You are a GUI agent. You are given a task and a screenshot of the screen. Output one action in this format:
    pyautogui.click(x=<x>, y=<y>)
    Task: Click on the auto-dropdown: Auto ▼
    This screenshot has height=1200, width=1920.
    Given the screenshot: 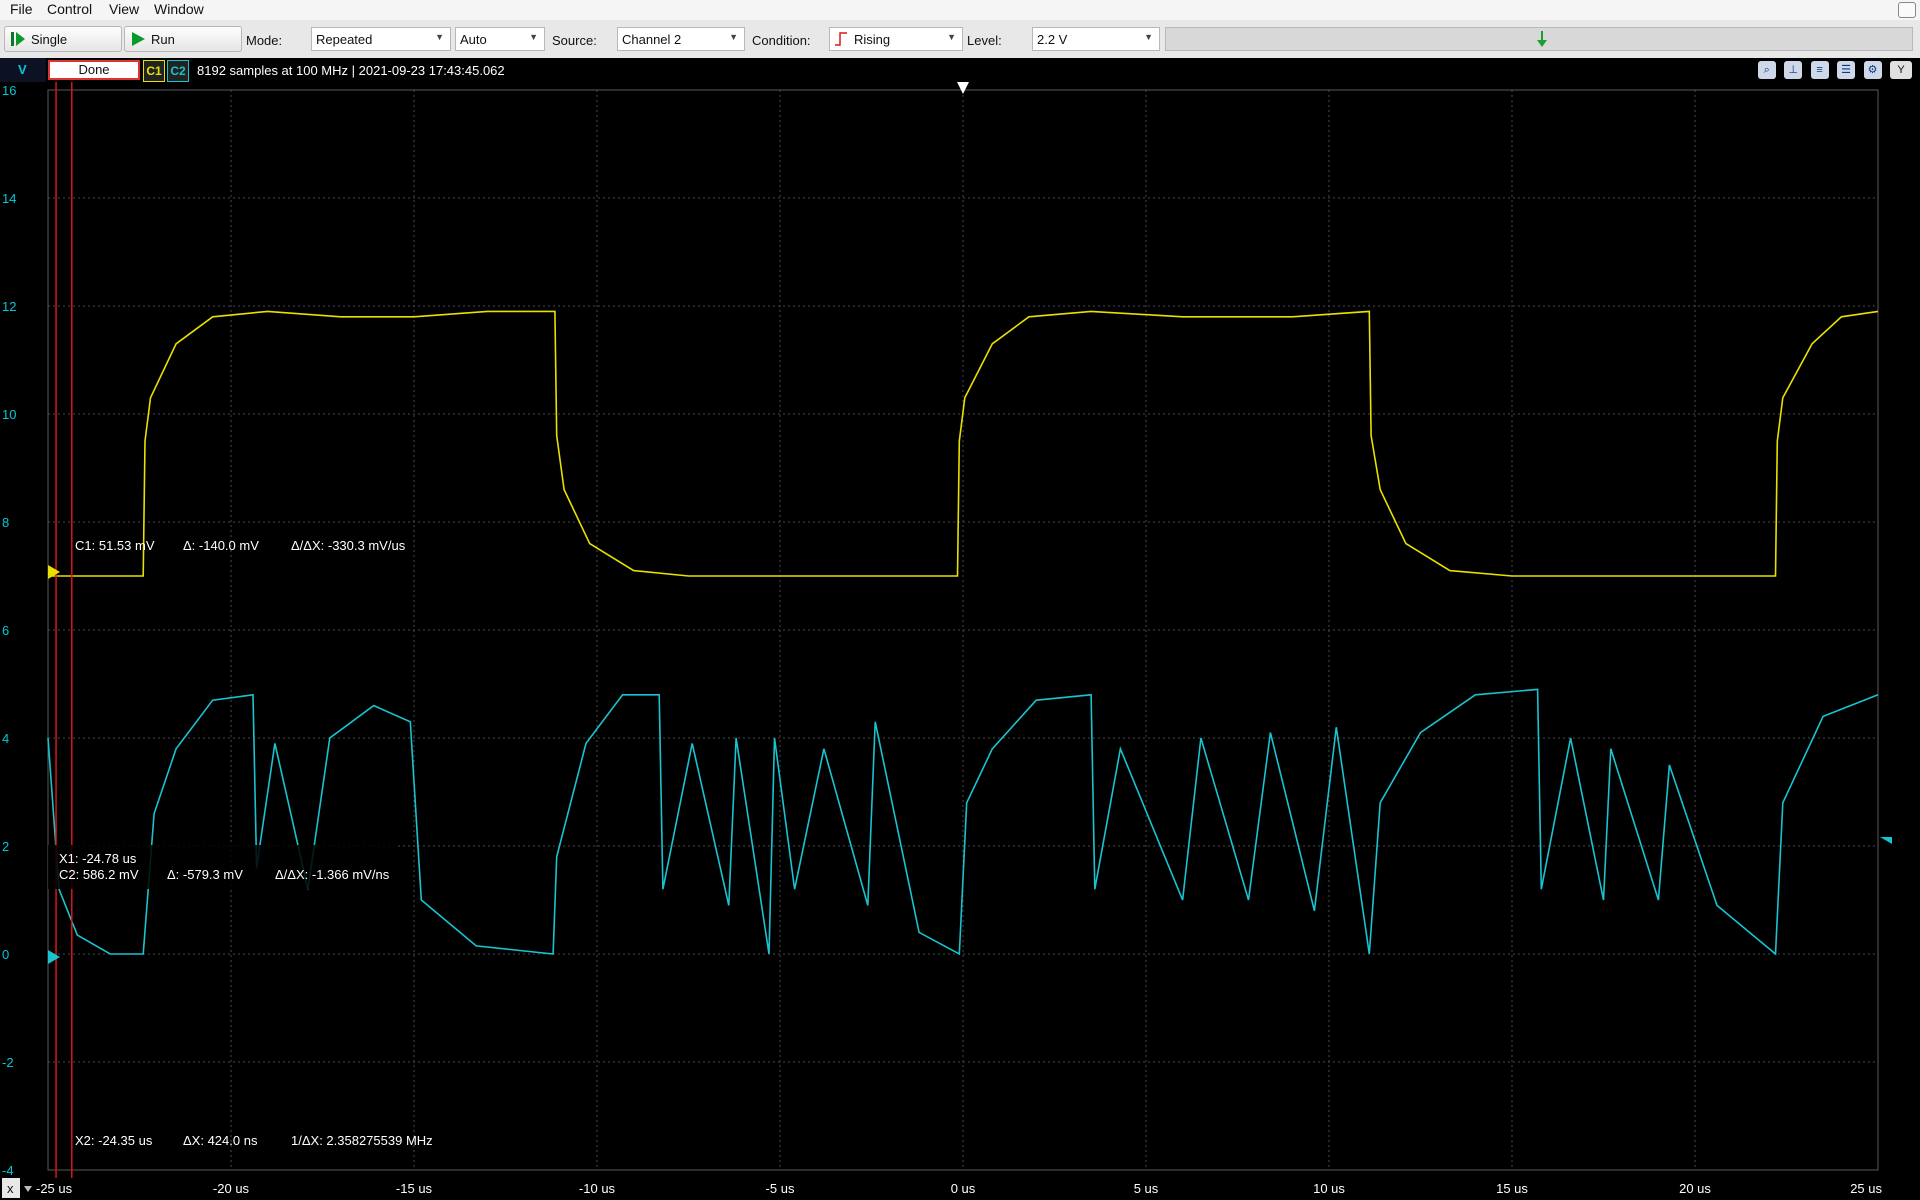 What is the action you would take?
    pyautogui.click(x=500, y=39)
    